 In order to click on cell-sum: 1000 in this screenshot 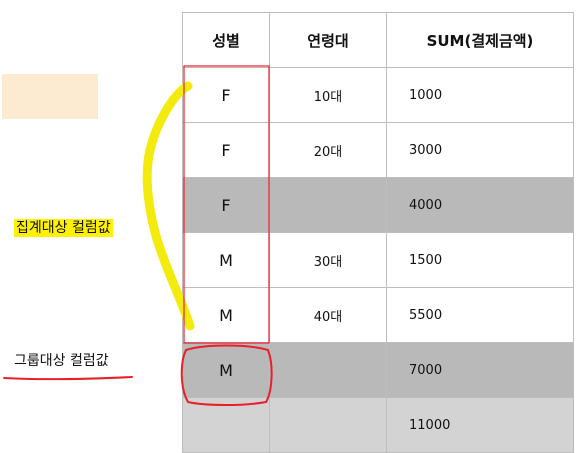, I will do `click(480, 95)`.